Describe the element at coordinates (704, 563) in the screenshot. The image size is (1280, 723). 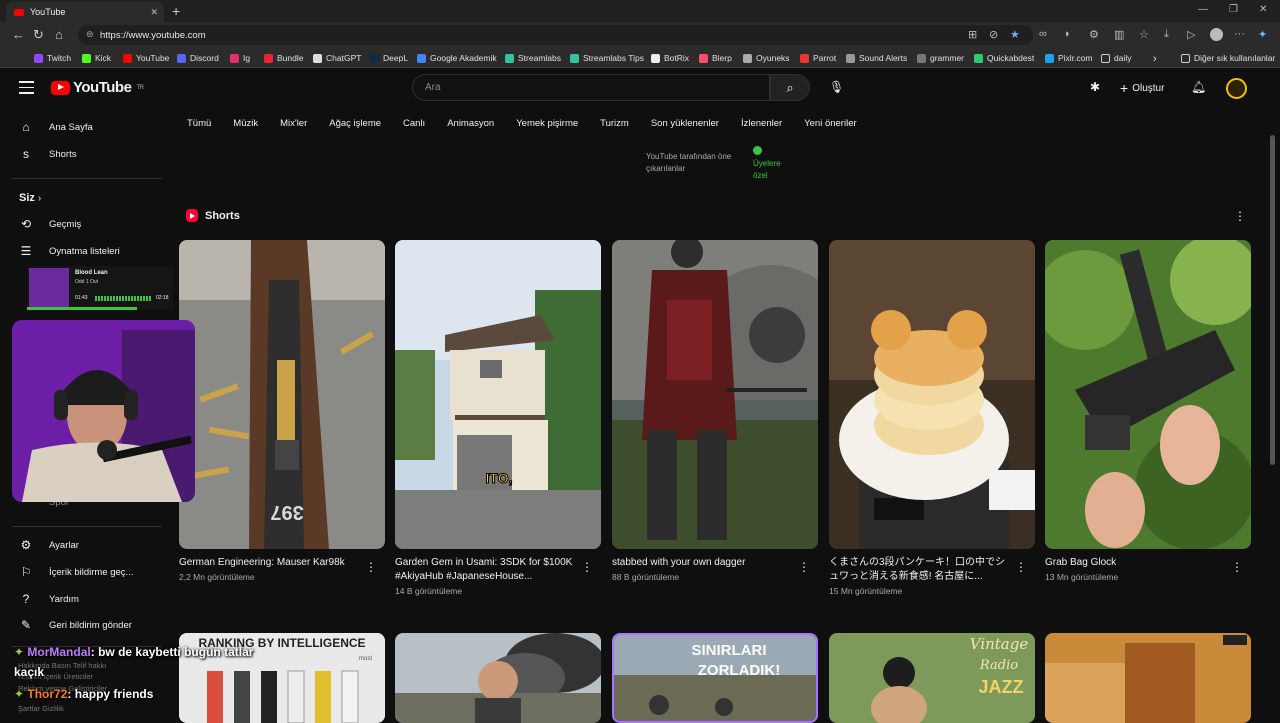
I see `short-title: stabbed with your own dagger` at that location.